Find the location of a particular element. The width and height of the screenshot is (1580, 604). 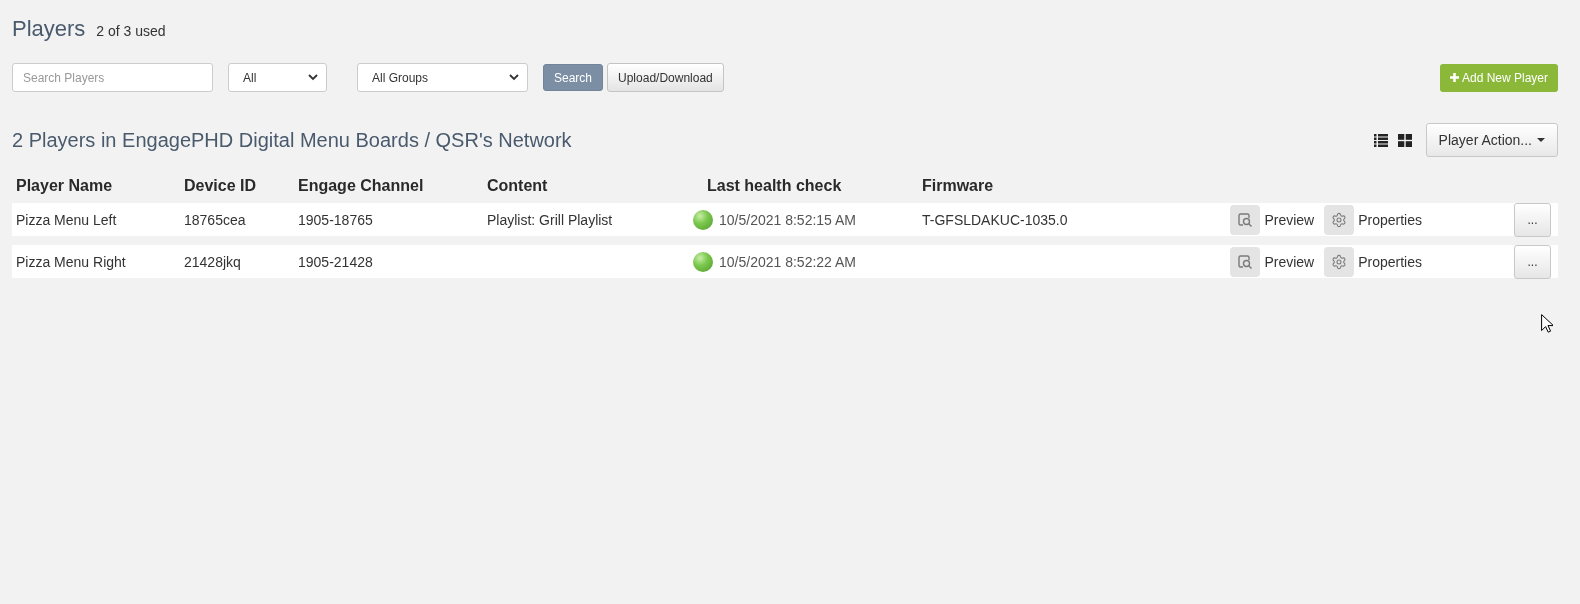

table-cell-text: 1905-21428 is located at coordinates (336, 262).